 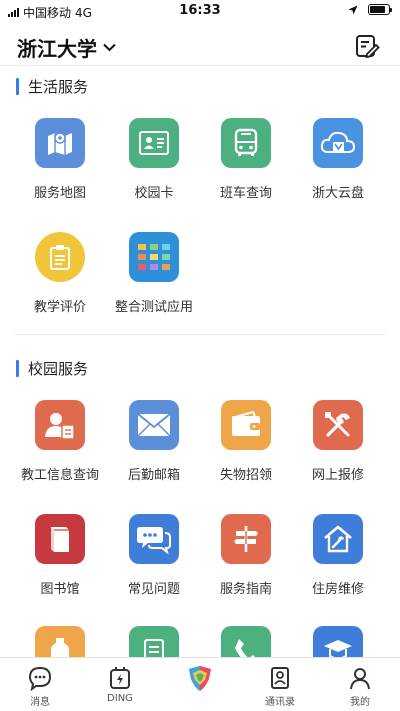 I want to click on section-life-header: 生活服务, so click(x=52, y=86).